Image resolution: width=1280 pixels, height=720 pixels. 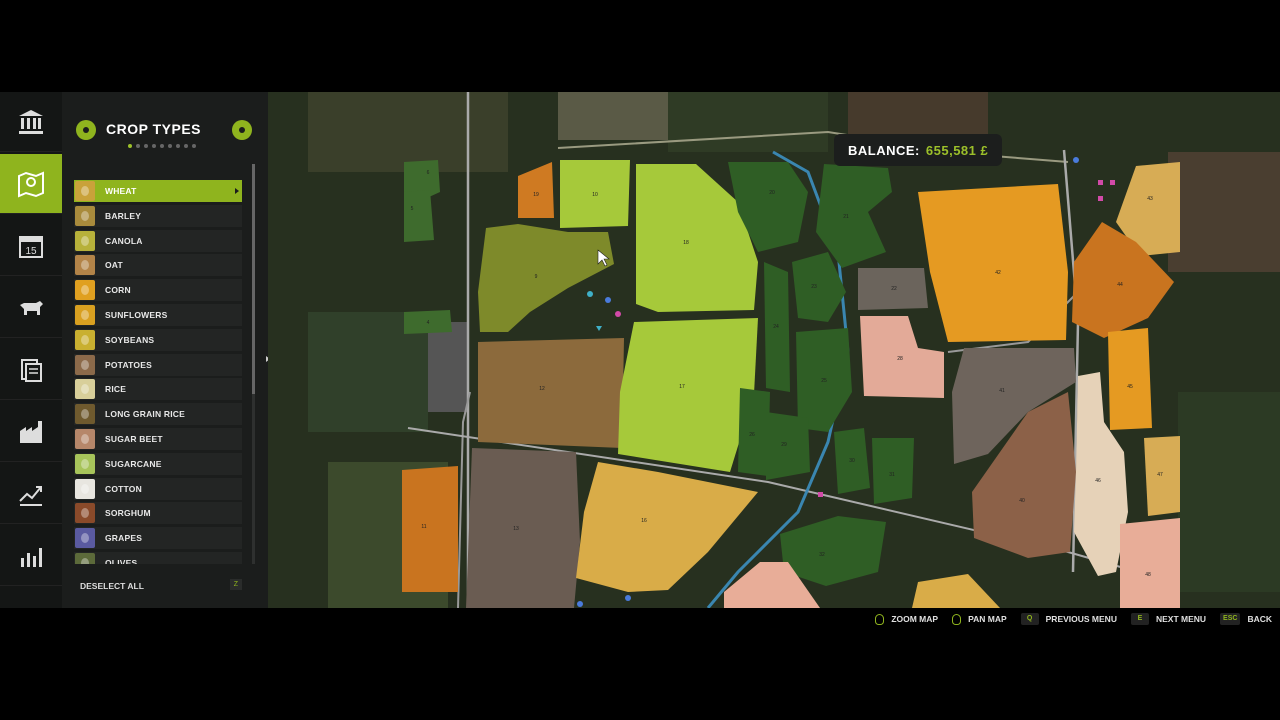 I want to click on zoom-map-hint: ZOOM MAP, so click(x=906, y=619).